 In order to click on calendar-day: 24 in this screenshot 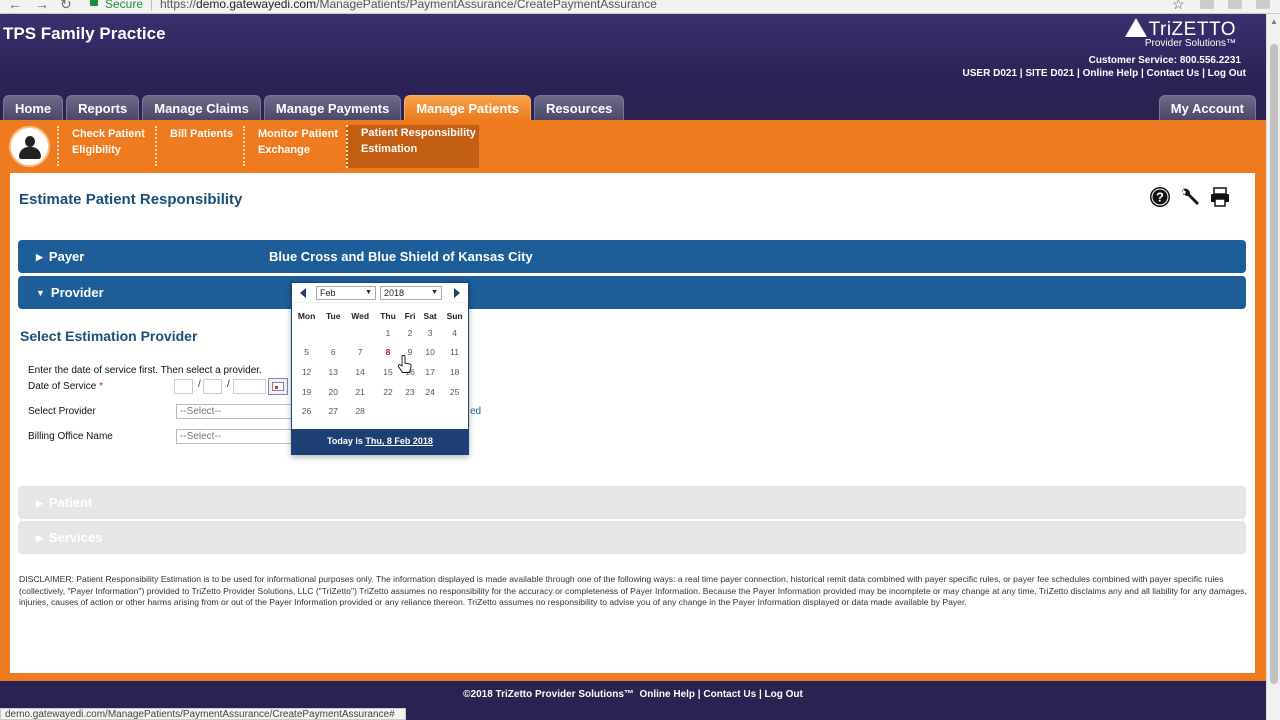, I will do `click(430, 392)`.